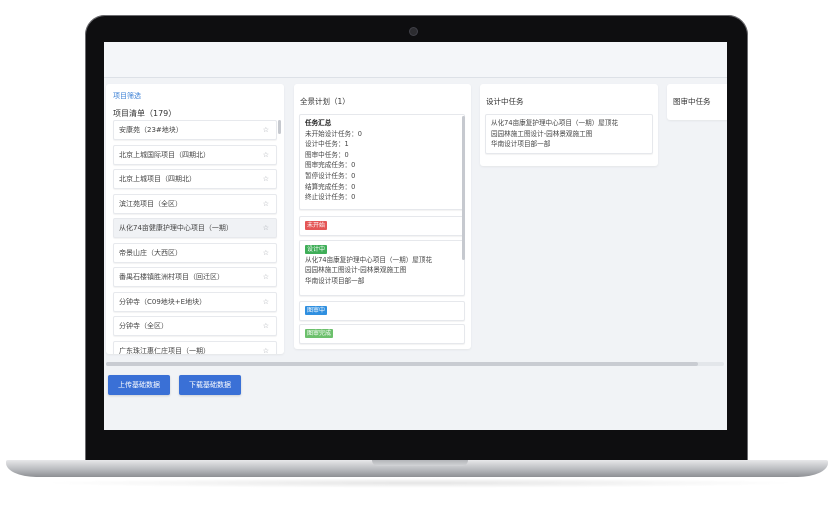  What do you see at coordinates (145, 113) in the screenshot?
I see `project-list-label: 项目清单（179）` at bounding box center [145, 113].